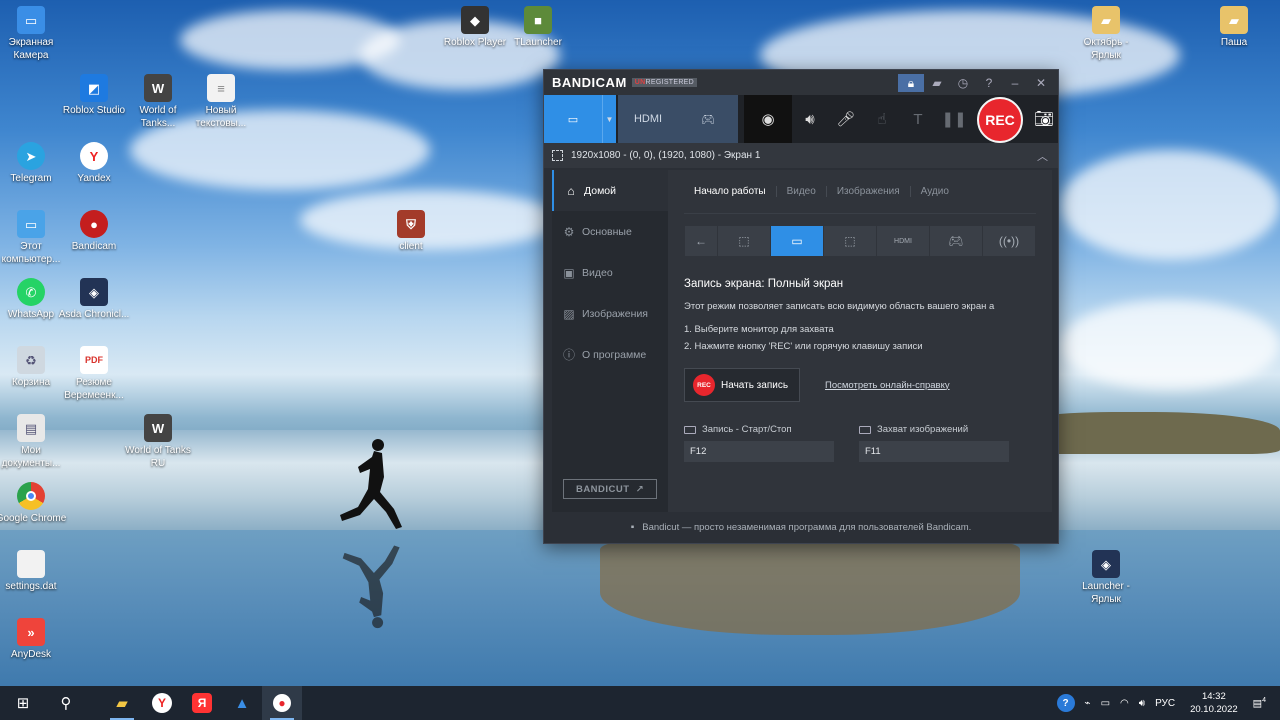  Describe the element at coordinates (94, 178) in the screenshot. I see `desktop-icon-label: Yandex` at that location.